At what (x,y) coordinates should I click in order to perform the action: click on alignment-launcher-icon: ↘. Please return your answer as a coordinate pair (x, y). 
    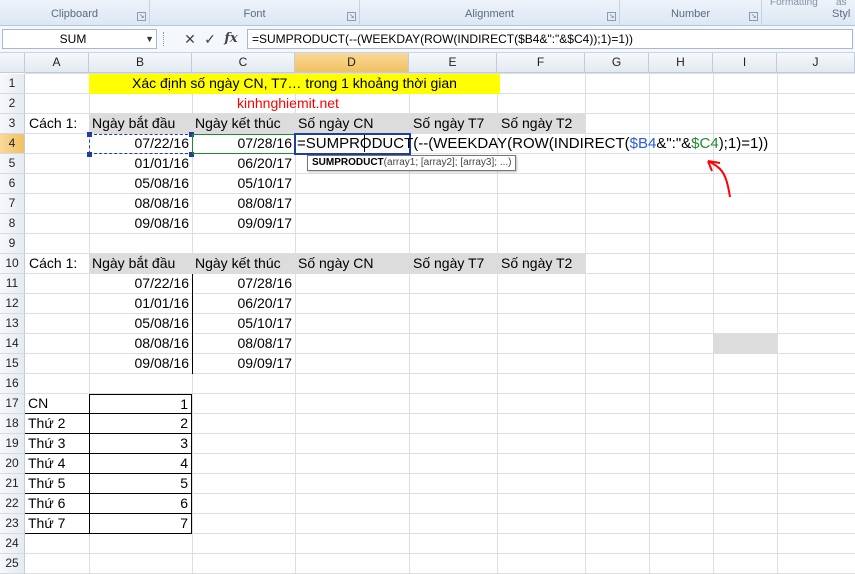
    Looking at the image, I should click on (611, 16).